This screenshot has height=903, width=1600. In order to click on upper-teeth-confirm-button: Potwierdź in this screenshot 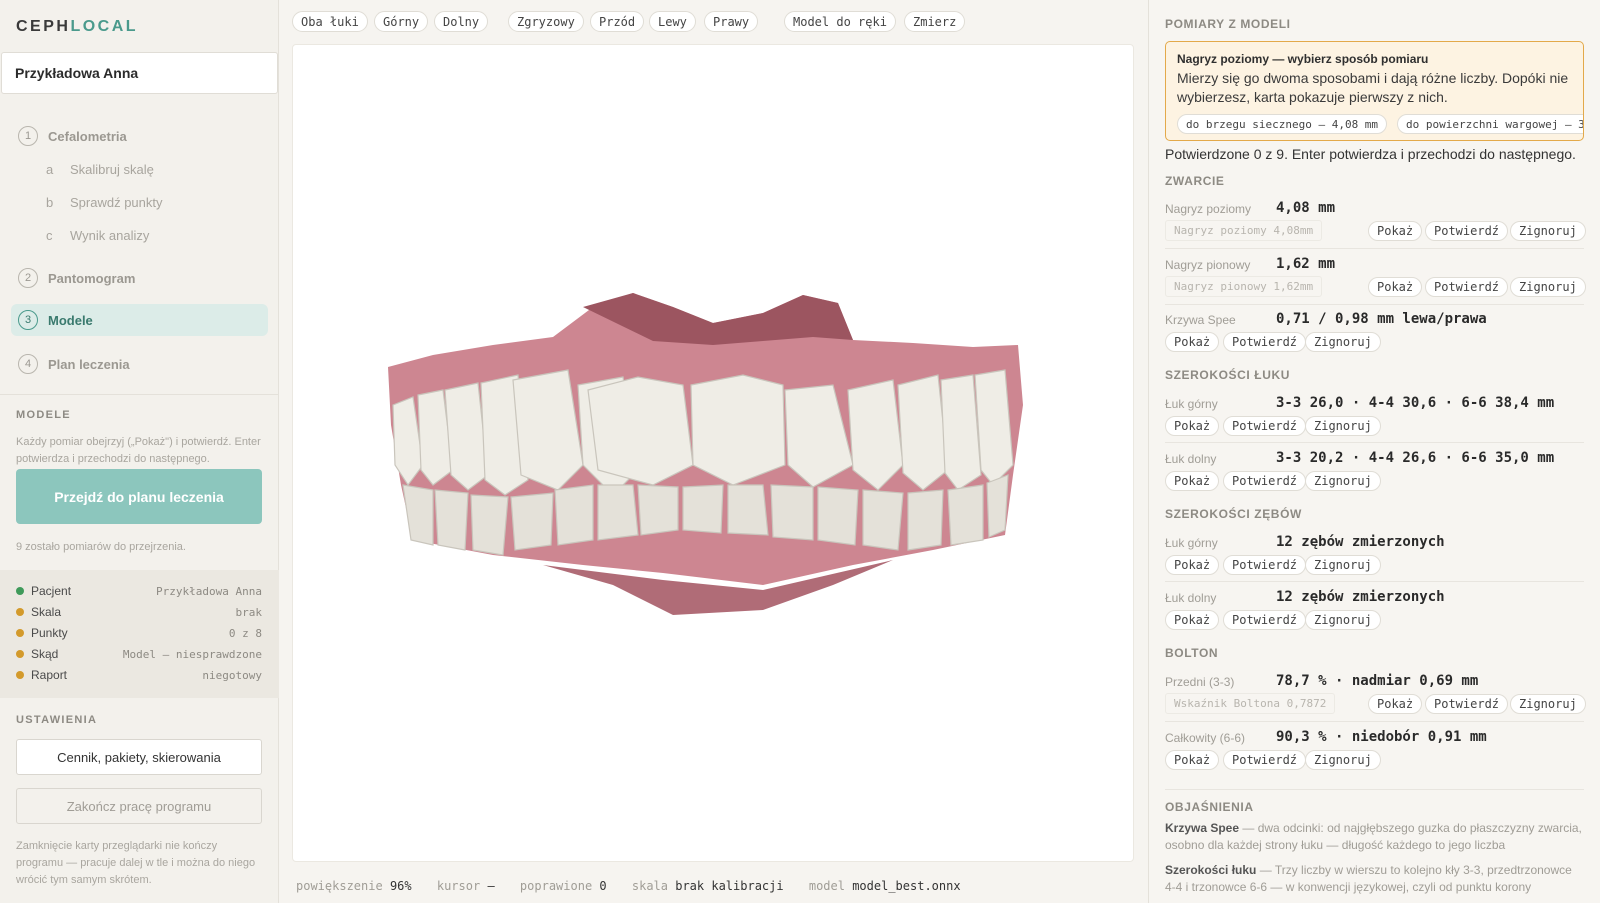, I will do `click(1265, 565)`.